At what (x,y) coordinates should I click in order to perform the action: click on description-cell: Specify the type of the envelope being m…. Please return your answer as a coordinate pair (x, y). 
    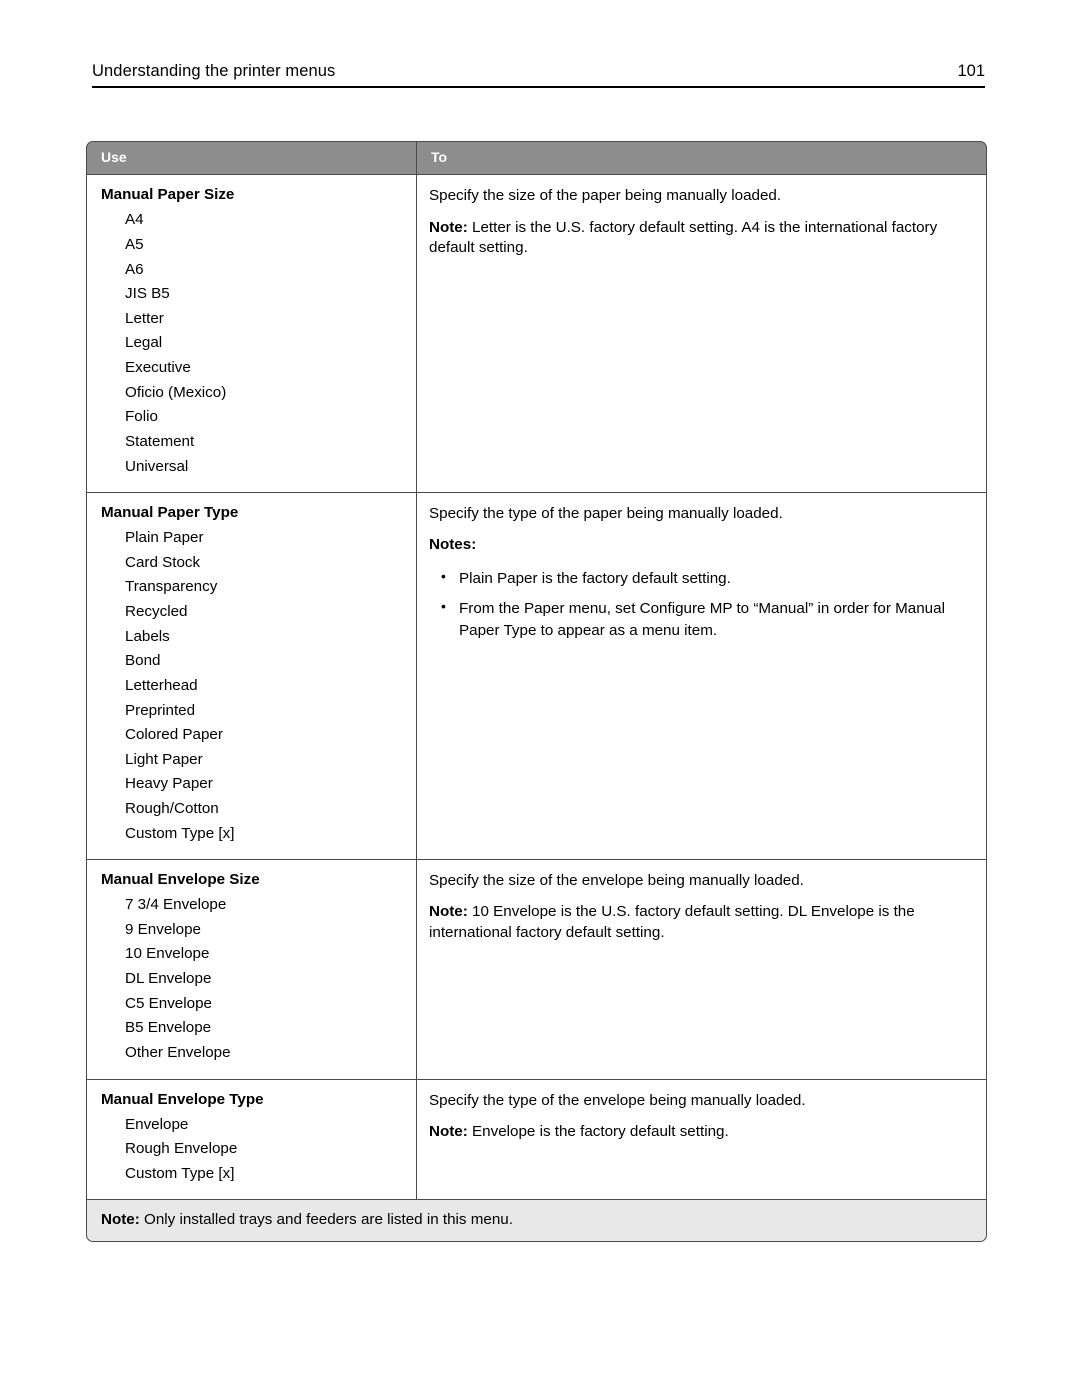
    Looking at the image, I should click on (702, 1140).